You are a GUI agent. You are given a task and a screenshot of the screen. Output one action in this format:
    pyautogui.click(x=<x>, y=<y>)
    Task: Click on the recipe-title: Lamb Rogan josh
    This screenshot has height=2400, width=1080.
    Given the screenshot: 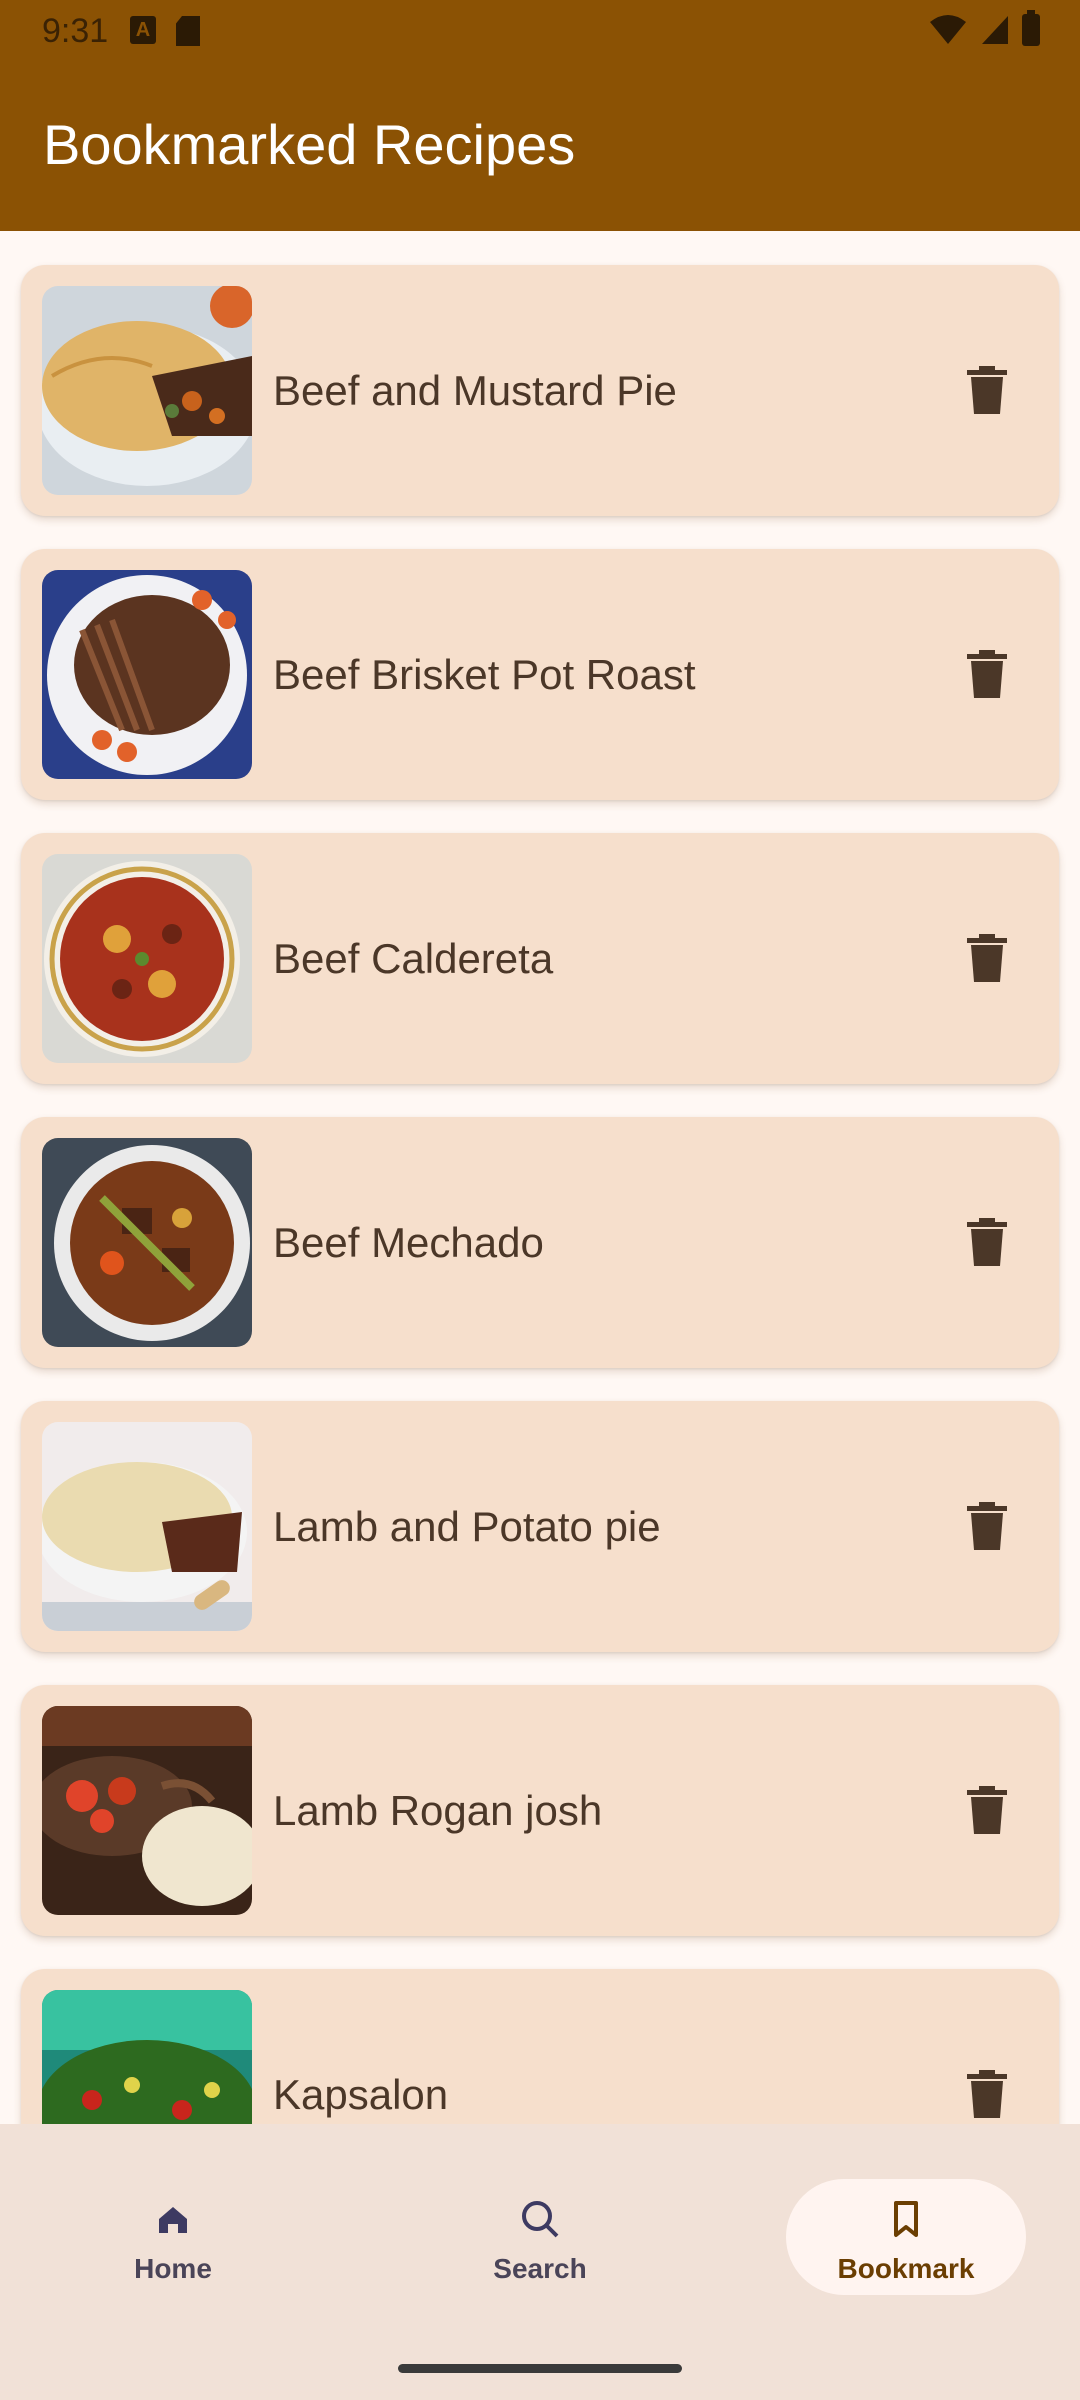 What is the action you would take?
    pyautogui.click(x=438, y=1810)
    